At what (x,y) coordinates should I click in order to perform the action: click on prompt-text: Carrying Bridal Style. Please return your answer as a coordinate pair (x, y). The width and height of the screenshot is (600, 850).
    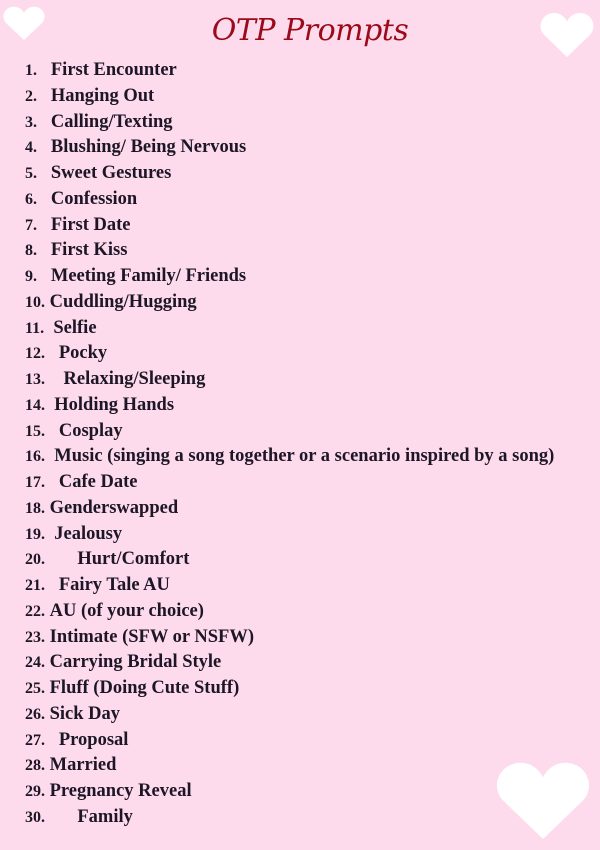
    Looking at the image, I should click on (135, 662).